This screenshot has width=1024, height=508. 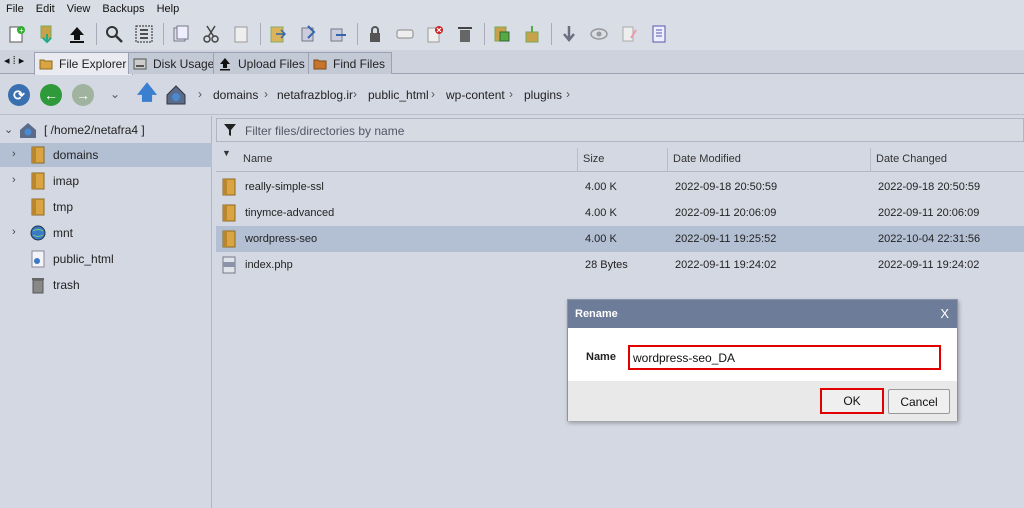 I want to click on upload-icon, so click(x=77, y=34).